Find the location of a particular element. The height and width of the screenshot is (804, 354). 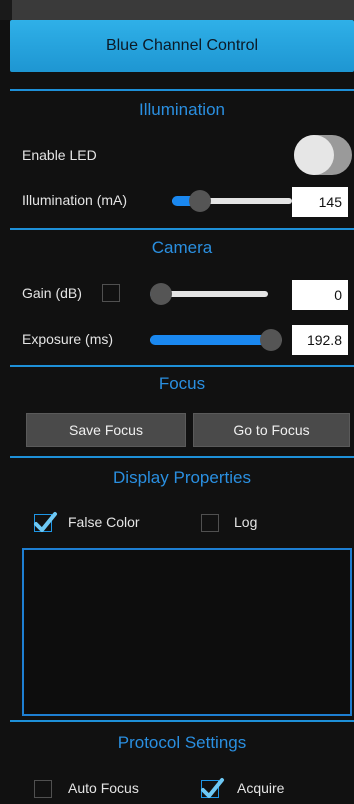

slider-fill is located at coordinates (210, 340).